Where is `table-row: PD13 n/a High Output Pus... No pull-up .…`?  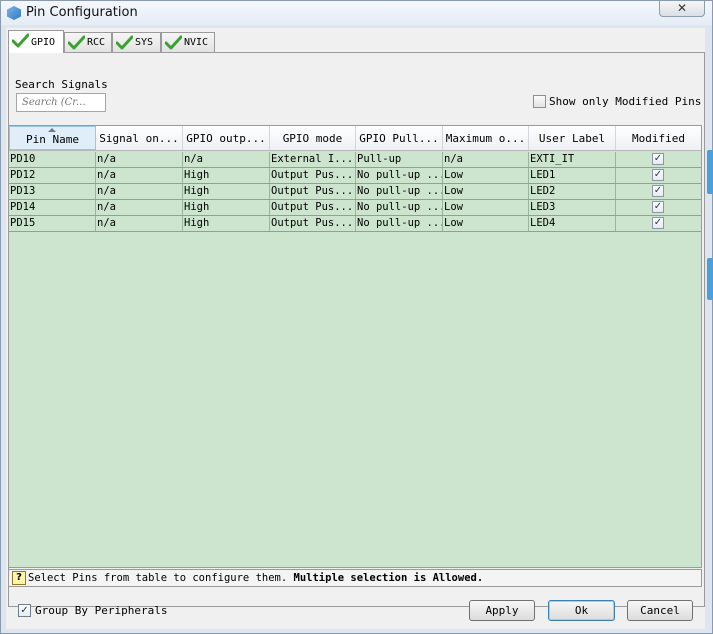
table-row: PD13 n/a High Output Pus... No pull-up .… is located at coordinates (355, 192).